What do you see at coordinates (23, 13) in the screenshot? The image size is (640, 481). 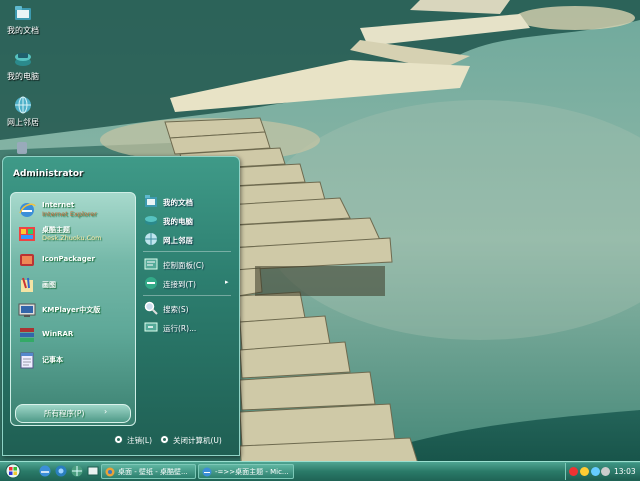 I see `folder-icon` at bounding box center [23, 13].